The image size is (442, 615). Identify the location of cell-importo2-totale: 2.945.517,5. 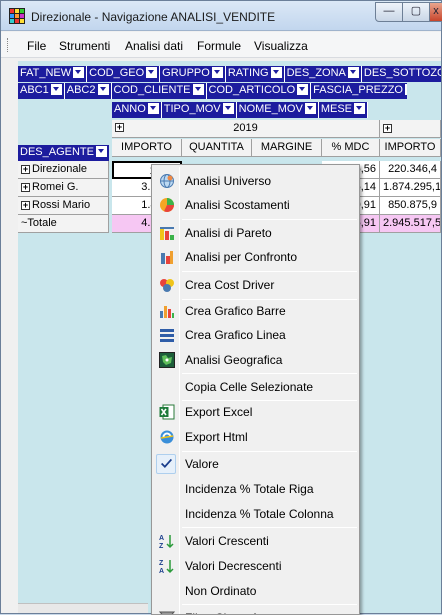
(410, 224).